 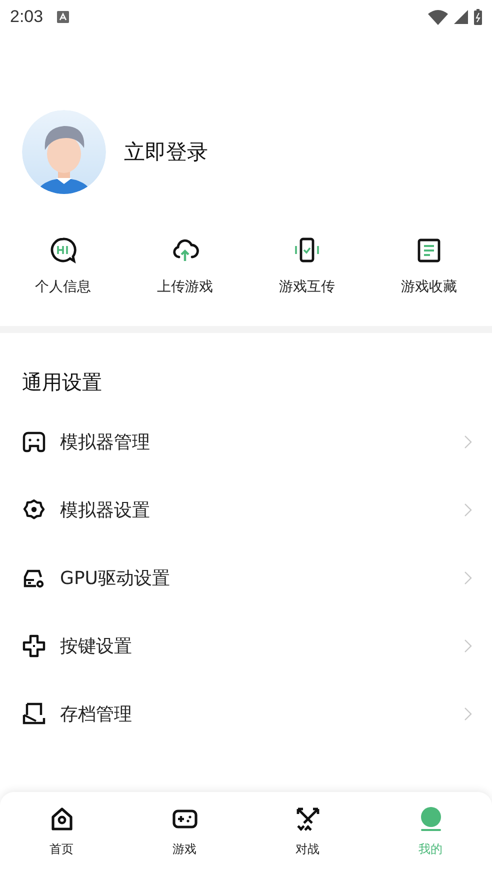 I want to click on quick-action: 个人信息, so click(x=63, y=266).